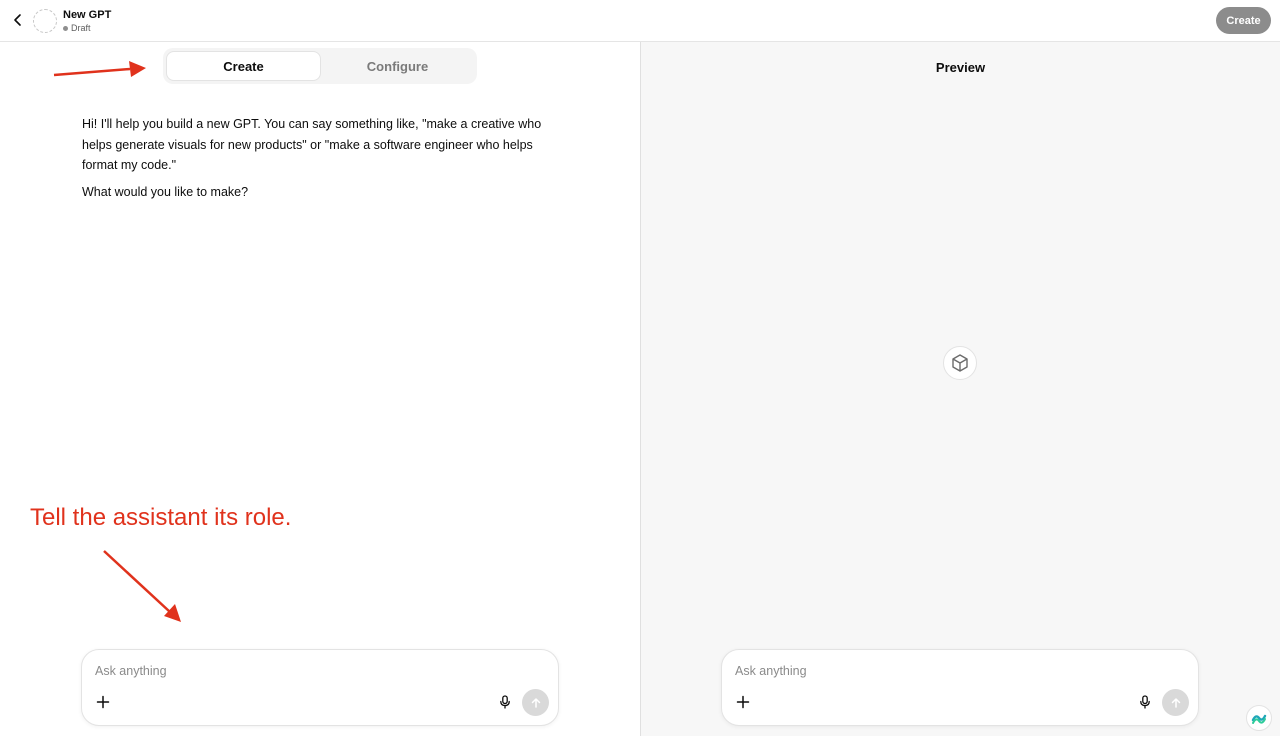 This screenshot has height=736, width=1280. I want to click on gpt-avatar-placeholder, so click(45, 21).